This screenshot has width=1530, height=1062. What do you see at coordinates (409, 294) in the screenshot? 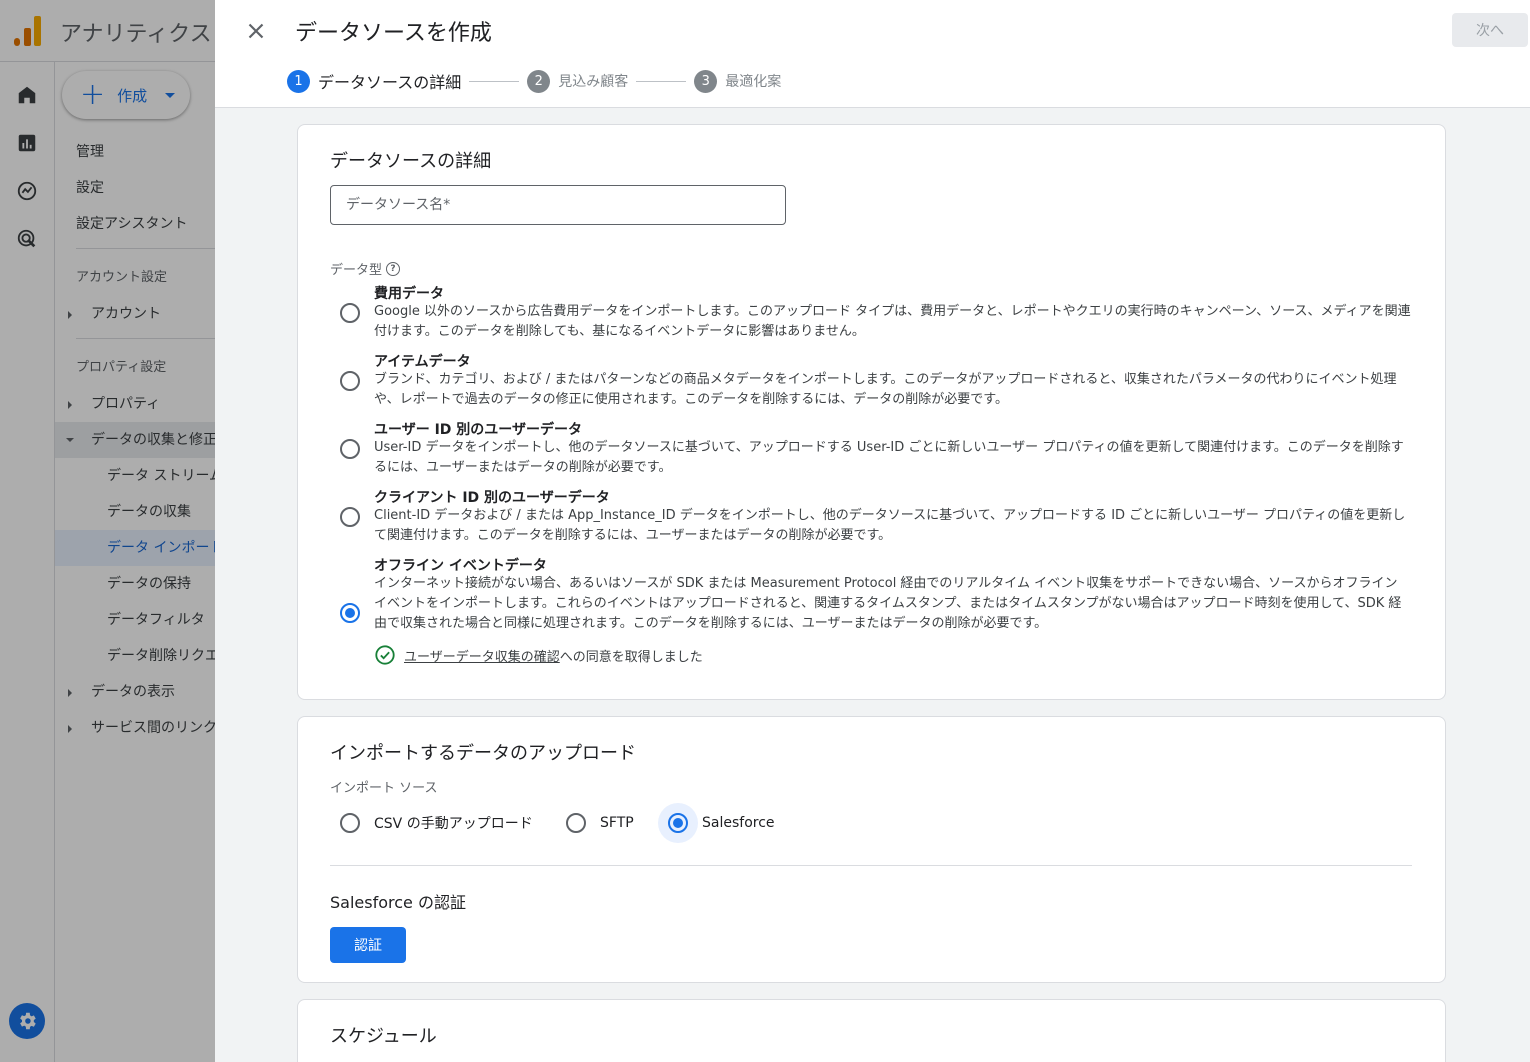
I see `option-title: 費用データ` at bounding box center [409, 294].